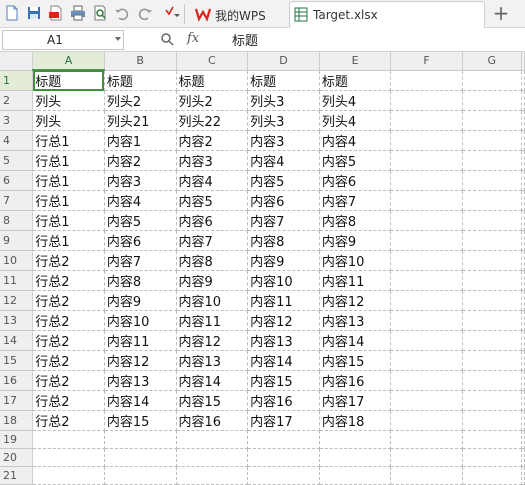  What do you see at coordinates (68, 240) in the screenshot?
I see `cell-a9: 行总1` at bounding box center [68, 240].